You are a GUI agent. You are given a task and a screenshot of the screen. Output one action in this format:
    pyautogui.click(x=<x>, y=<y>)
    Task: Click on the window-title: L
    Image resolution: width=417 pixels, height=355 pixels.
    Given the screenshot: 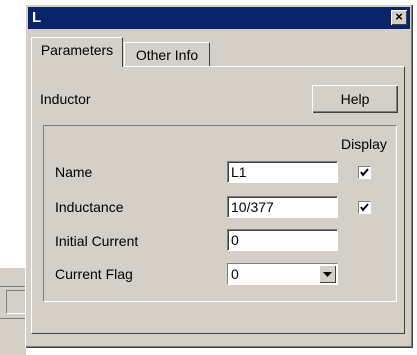 What is the action you would take?
    pyautogui.click(x=37, y=17)
    